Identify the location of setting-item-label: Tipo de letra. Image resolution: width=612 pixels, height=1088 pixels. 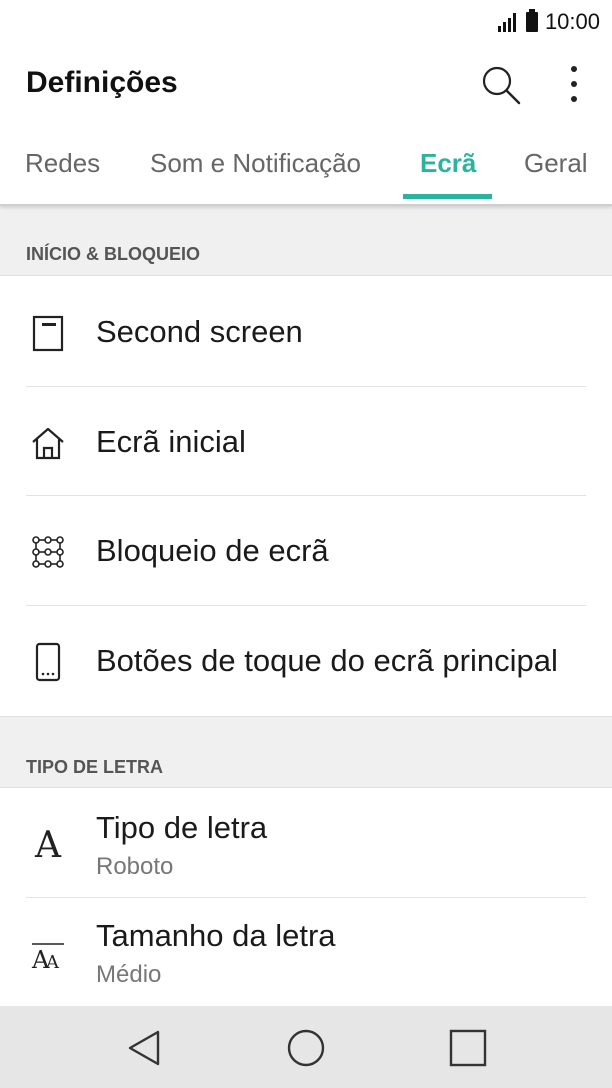
(182, 827).